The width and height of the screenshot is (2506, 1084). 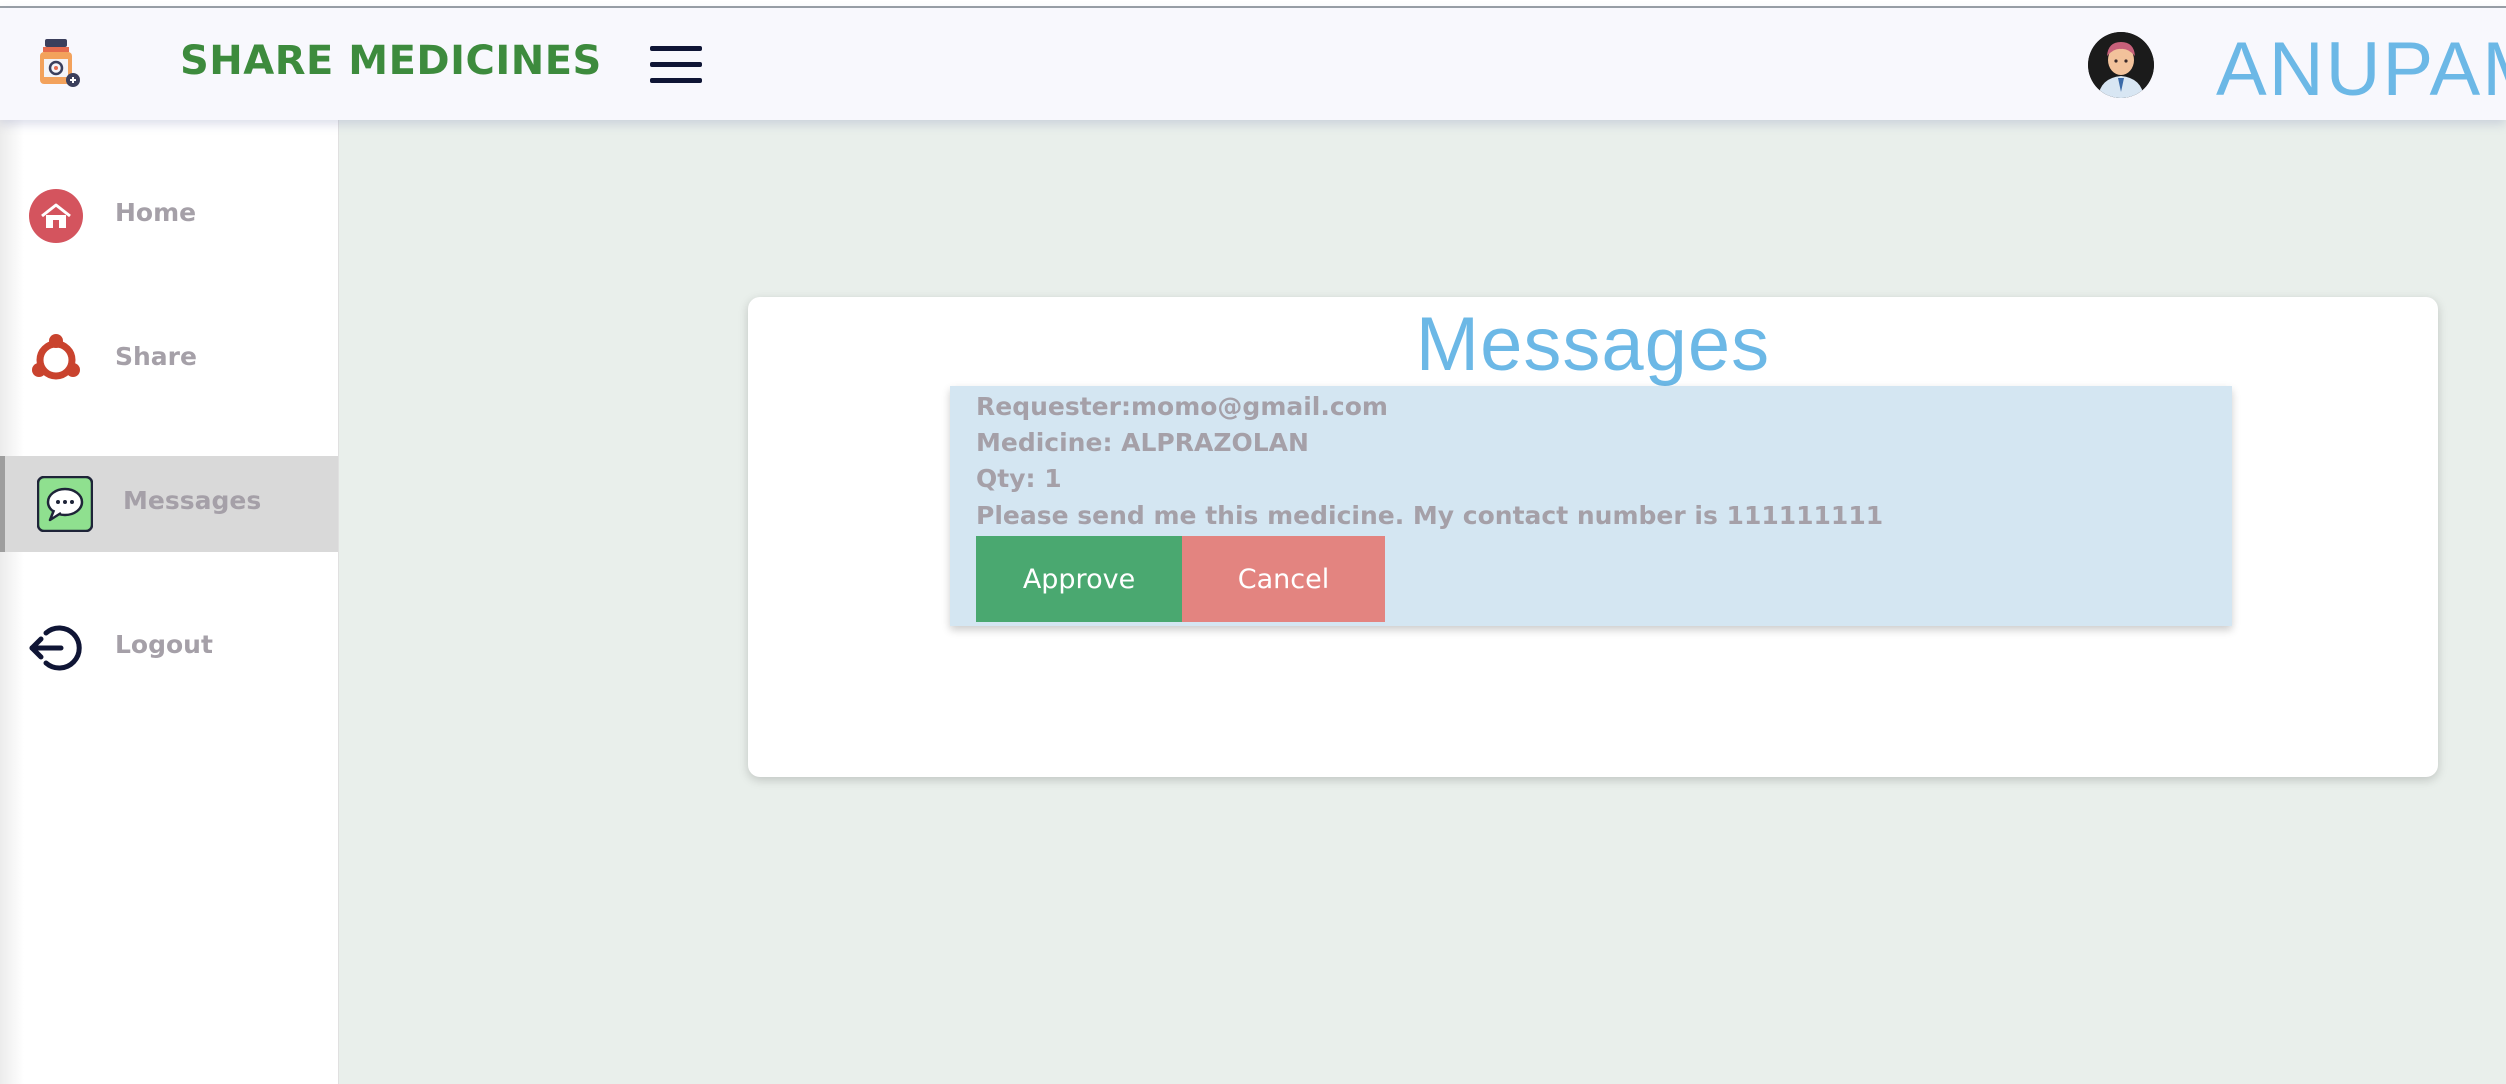 I want to click on message-qty: Qty: 1, so click(x=1019, y=478).